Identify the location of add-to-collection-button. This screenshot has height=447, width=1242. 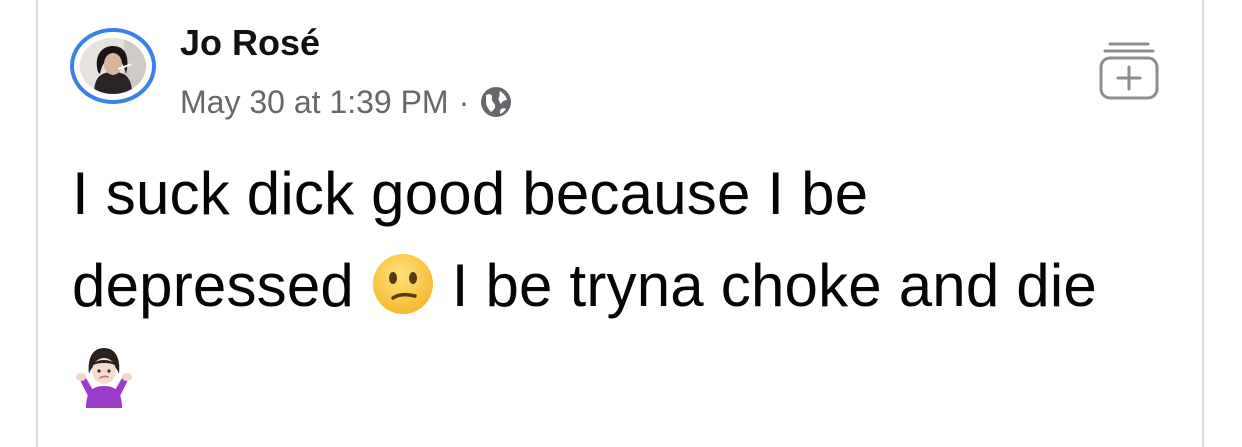
(1129, 70).